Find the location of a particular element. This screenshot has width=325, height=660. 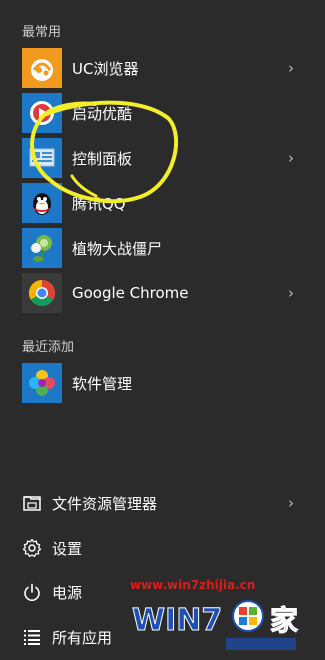

youku-icon is located at coordinates (42, 113).